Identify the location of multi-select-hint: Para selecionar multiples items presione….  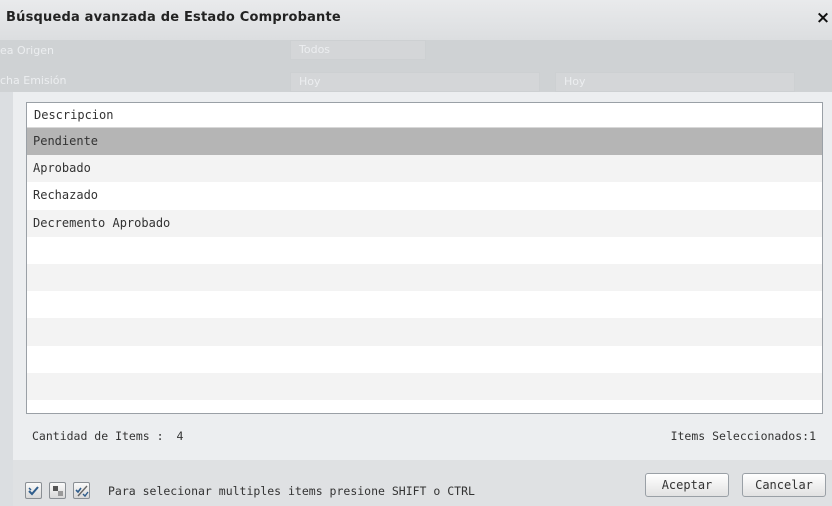
(291, 491).